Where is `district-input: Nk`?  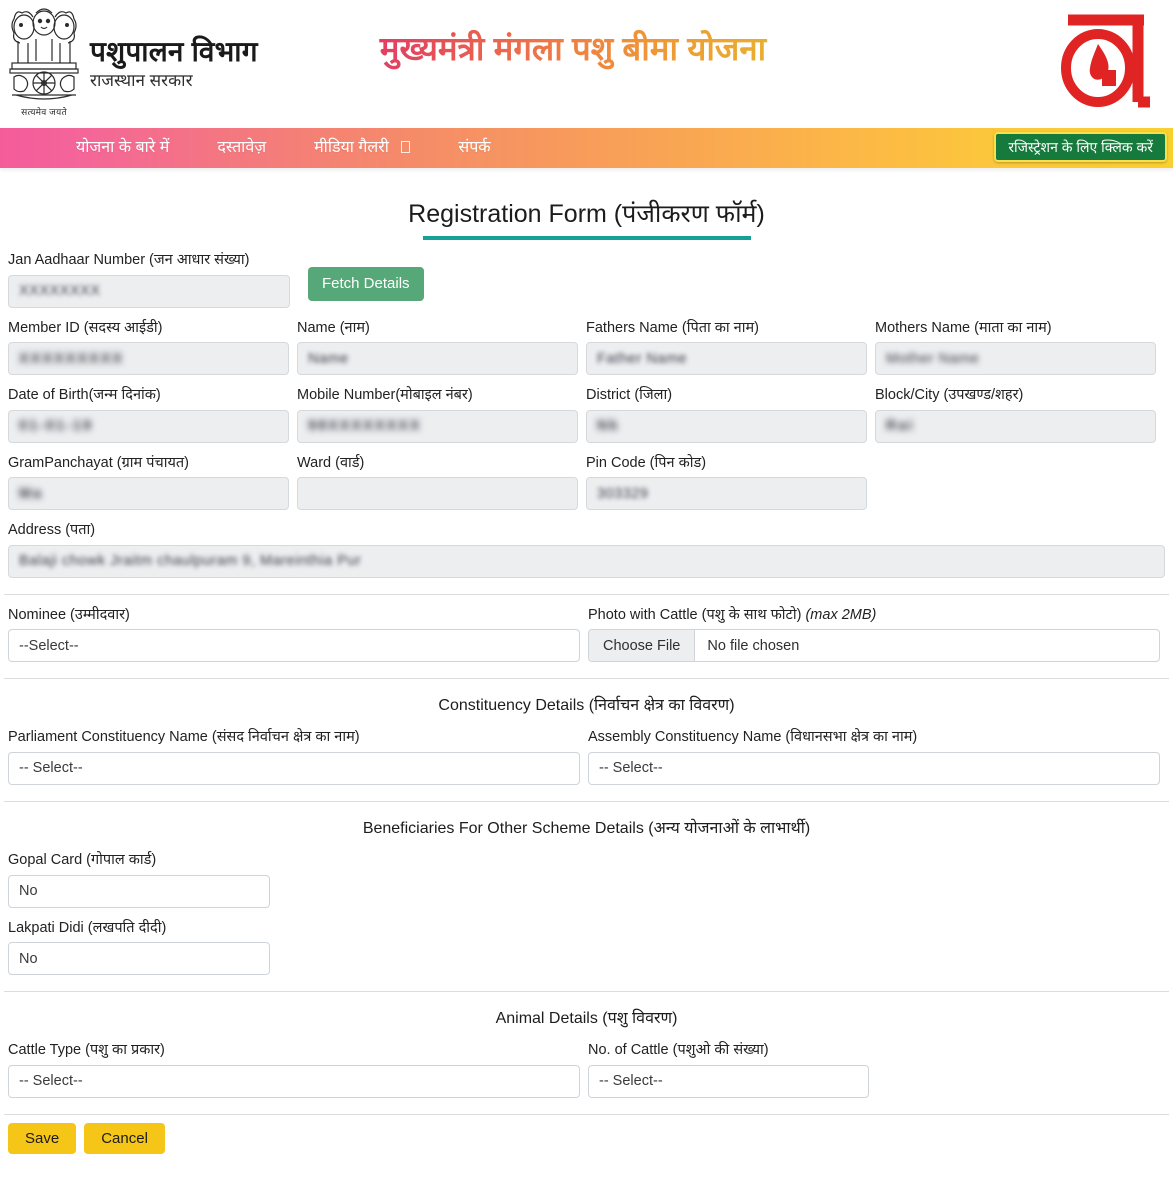 district-input: Nk is located at coordinates (726, 426).